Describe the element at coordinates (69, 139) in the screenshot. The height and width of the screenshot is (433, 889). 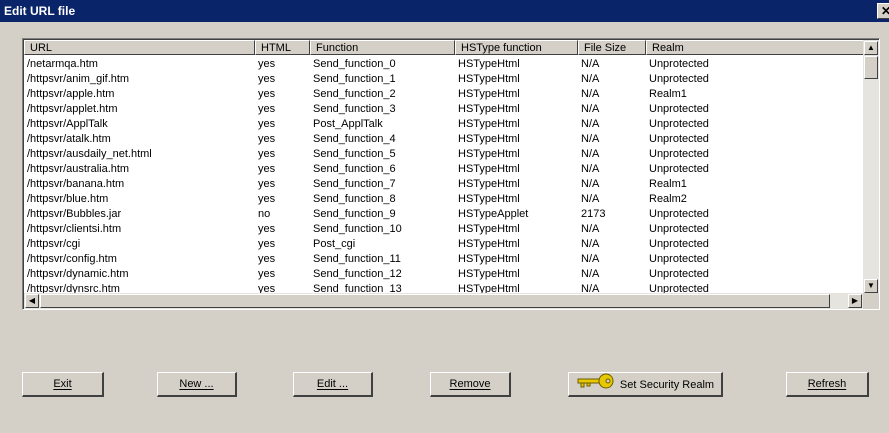
I see `cell-url: /httpsvr/atalk.htm` at that location.